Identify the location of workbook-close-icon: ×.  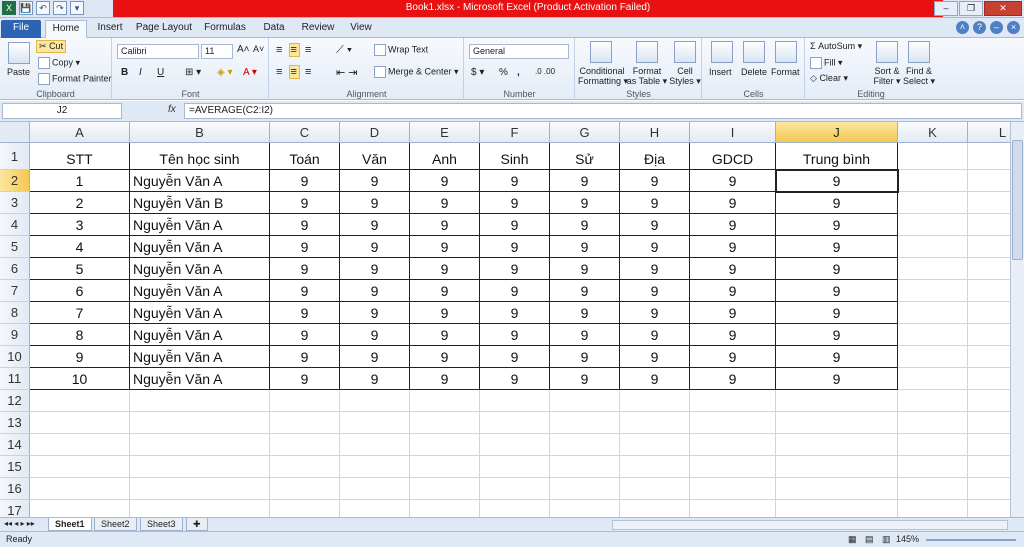
(1013, 27).